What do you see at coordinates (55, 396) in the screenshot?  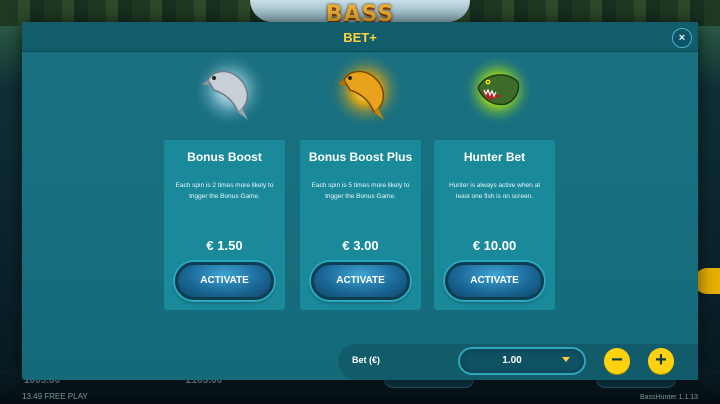 I see `free-play-label: 13.49 FREE PLAY` at bounding box center [55, 396].